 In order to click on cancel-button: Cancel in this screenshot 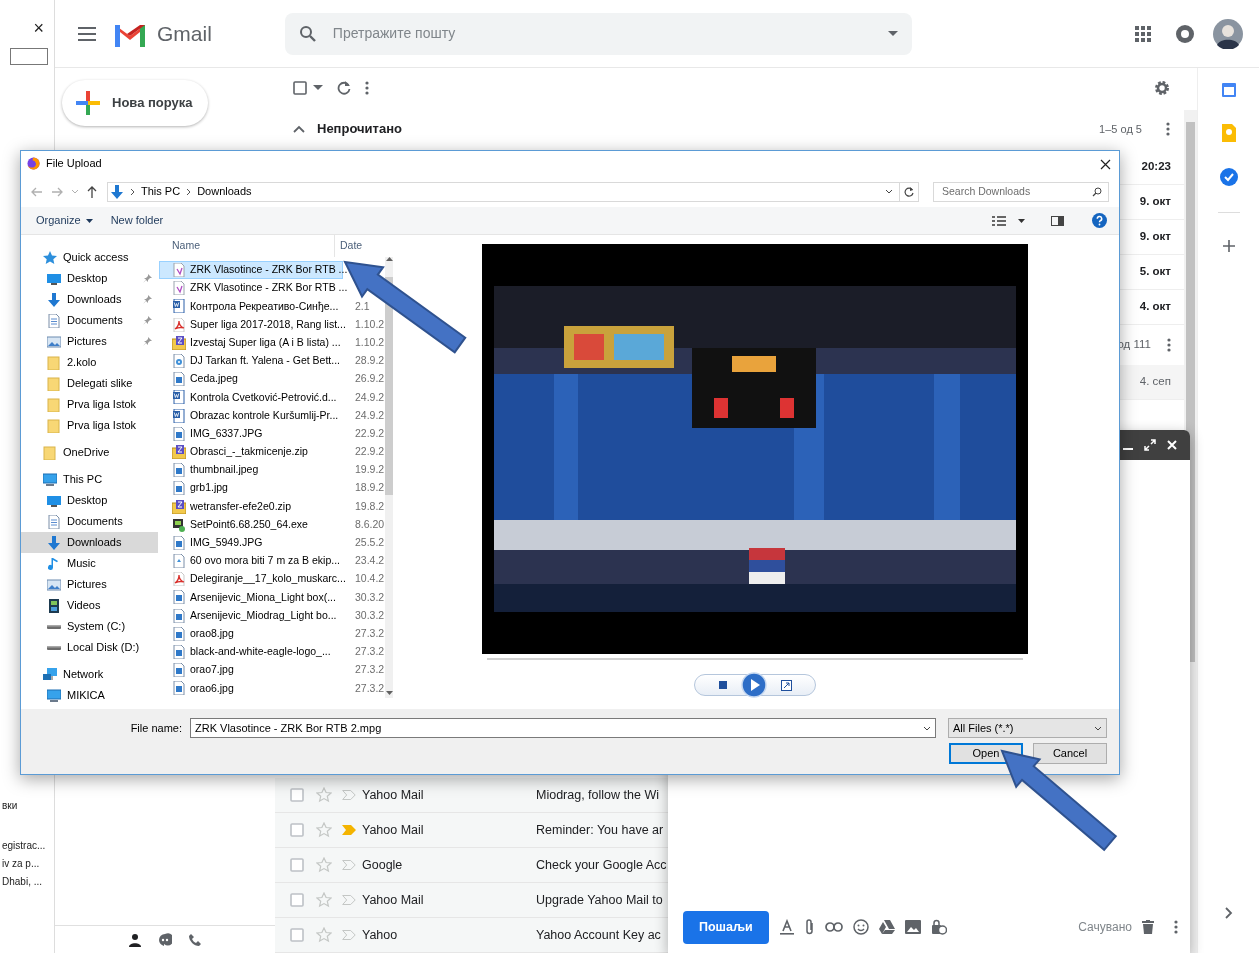, I will do `click(1070, 753)`.